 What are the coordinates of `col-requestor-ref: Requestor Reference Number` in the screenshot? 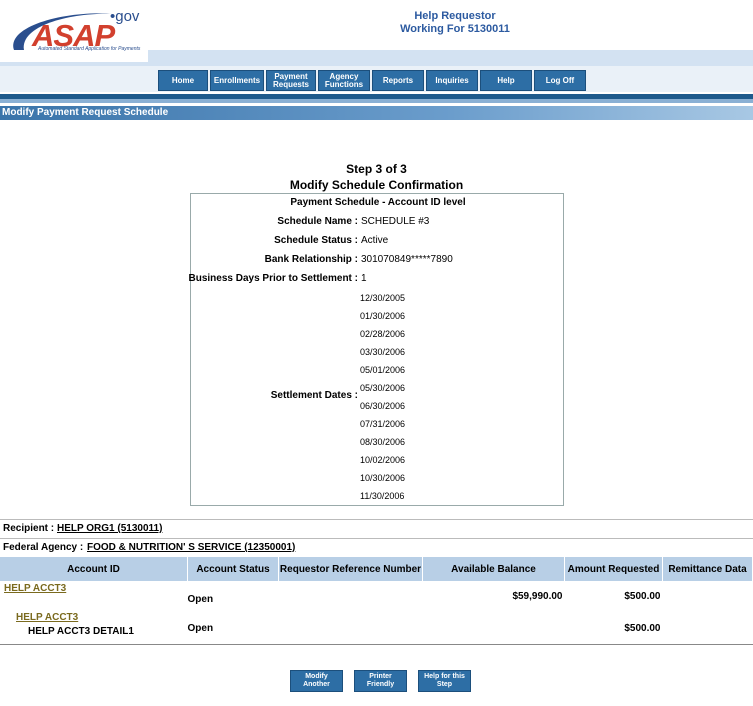 It's located at (350, 569).